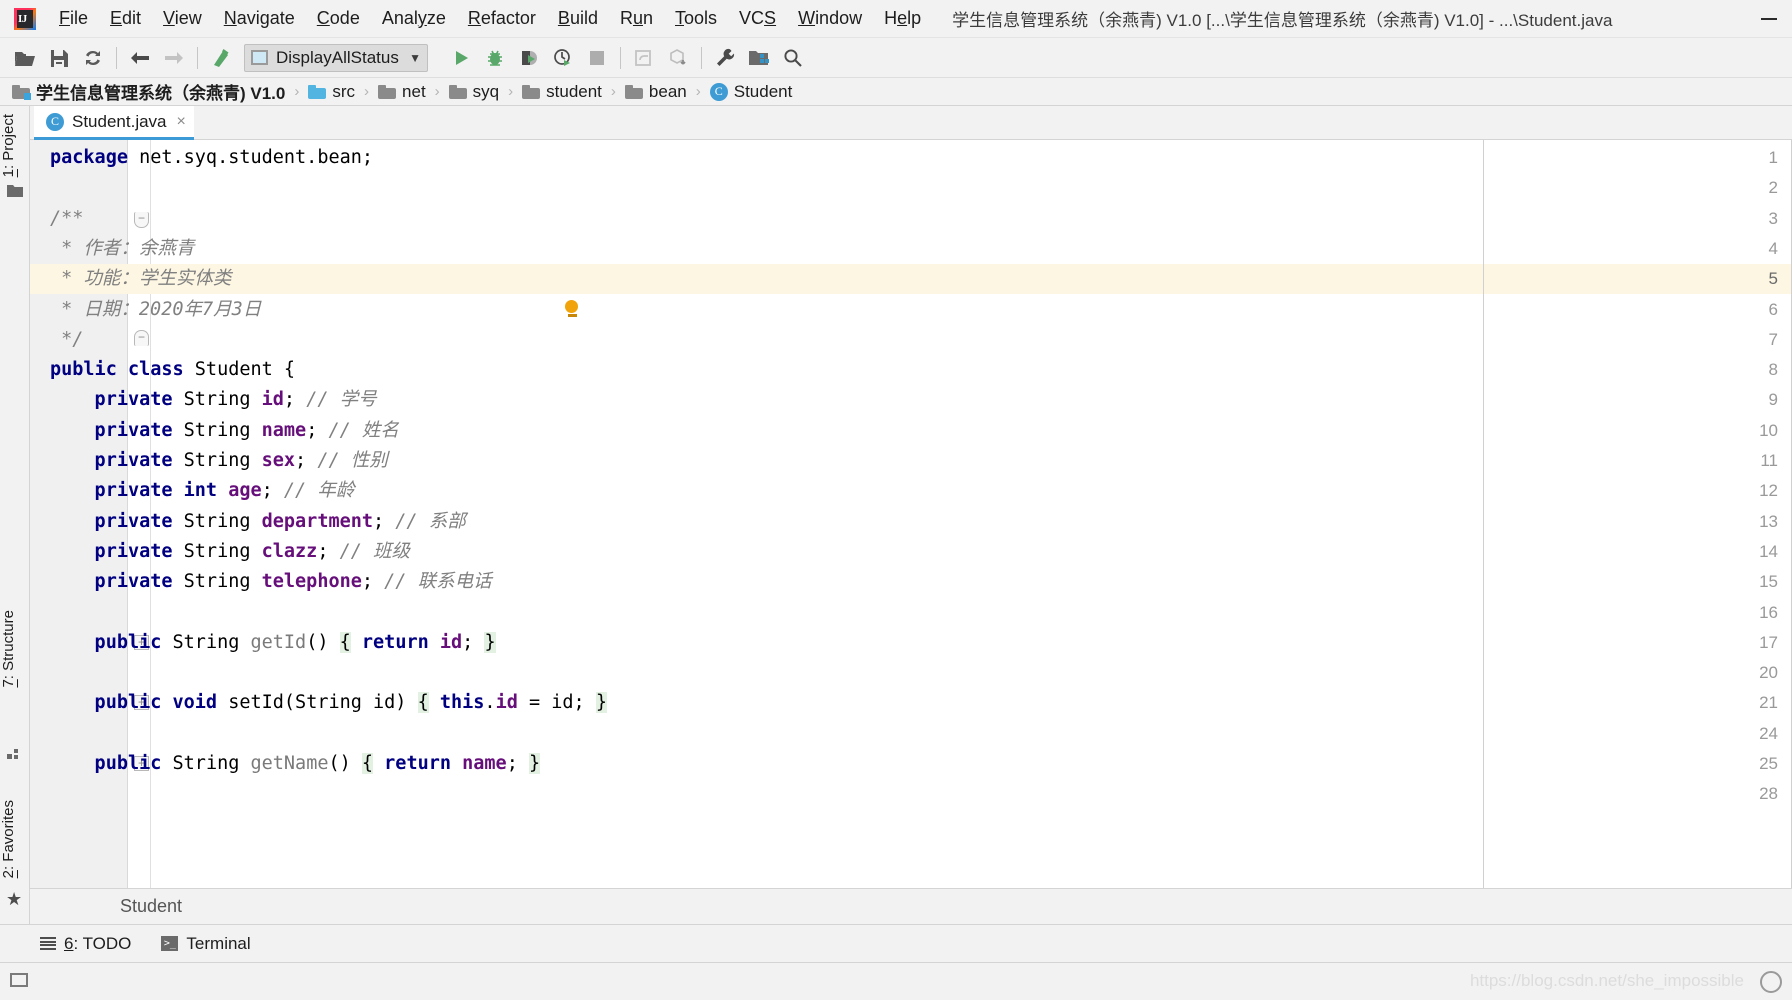  Describe the element at coordinates (15, 754) in the screenshot. I see `structure-icon` at that location.